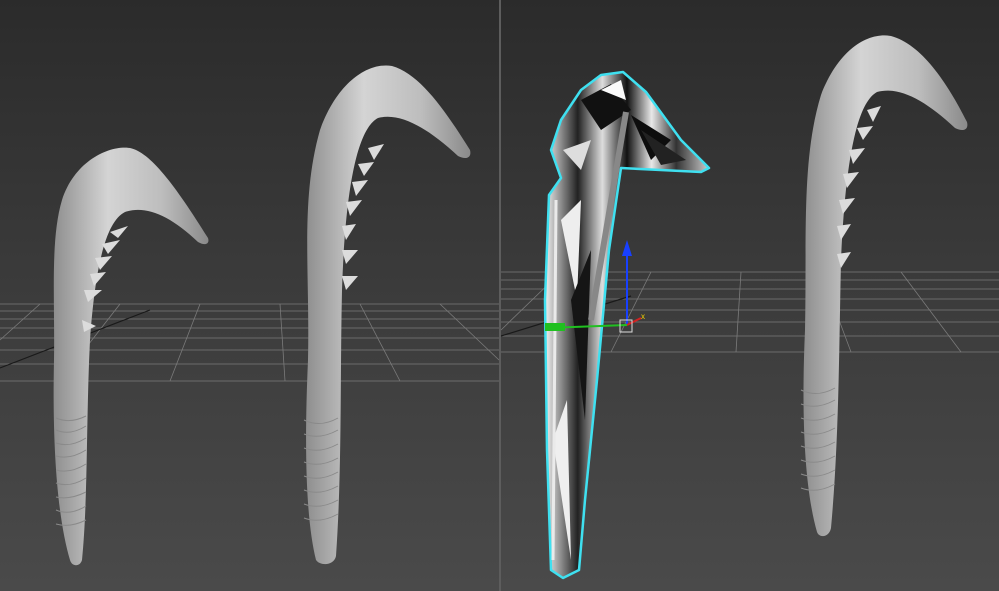 The height and width of the screenshot is (591, 999). Describe the element at coordinates (555, 327) in the screenshot. I see `gizmo-y-handle` at that location.